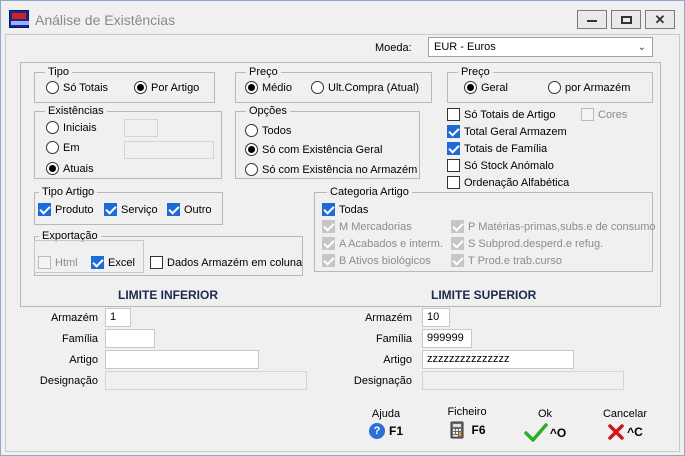 The width and height of the screenshot is (685, 456). I want to click on opcoes-todos-radio: Todos, so click(268, 130).